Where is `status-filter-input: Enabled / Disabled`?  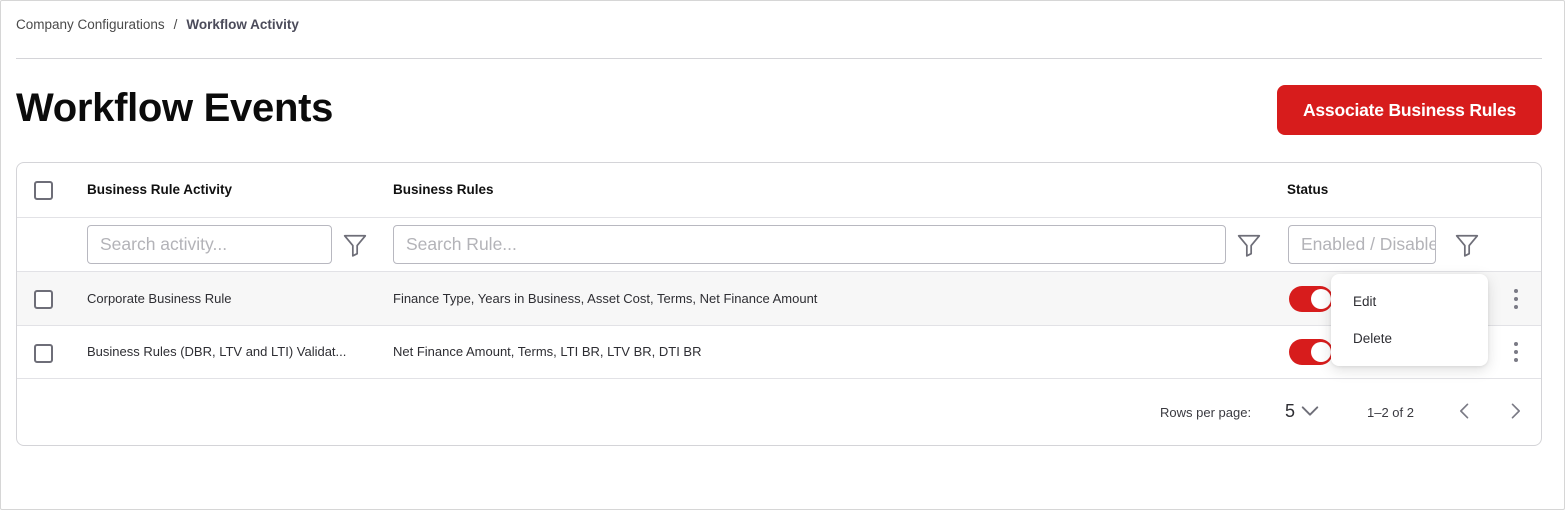
status-filter-input: Enabled / Disabled is located at coordinates (1362, 244).